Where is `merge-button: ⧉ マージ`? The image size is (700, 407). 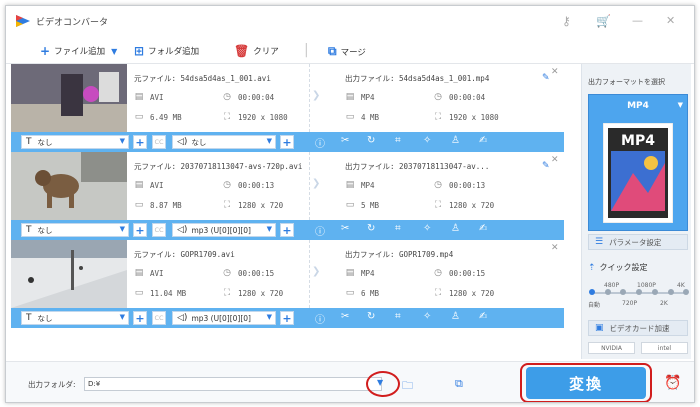 merge-button: ⧉ マージ is located at coordinates (347, 51).